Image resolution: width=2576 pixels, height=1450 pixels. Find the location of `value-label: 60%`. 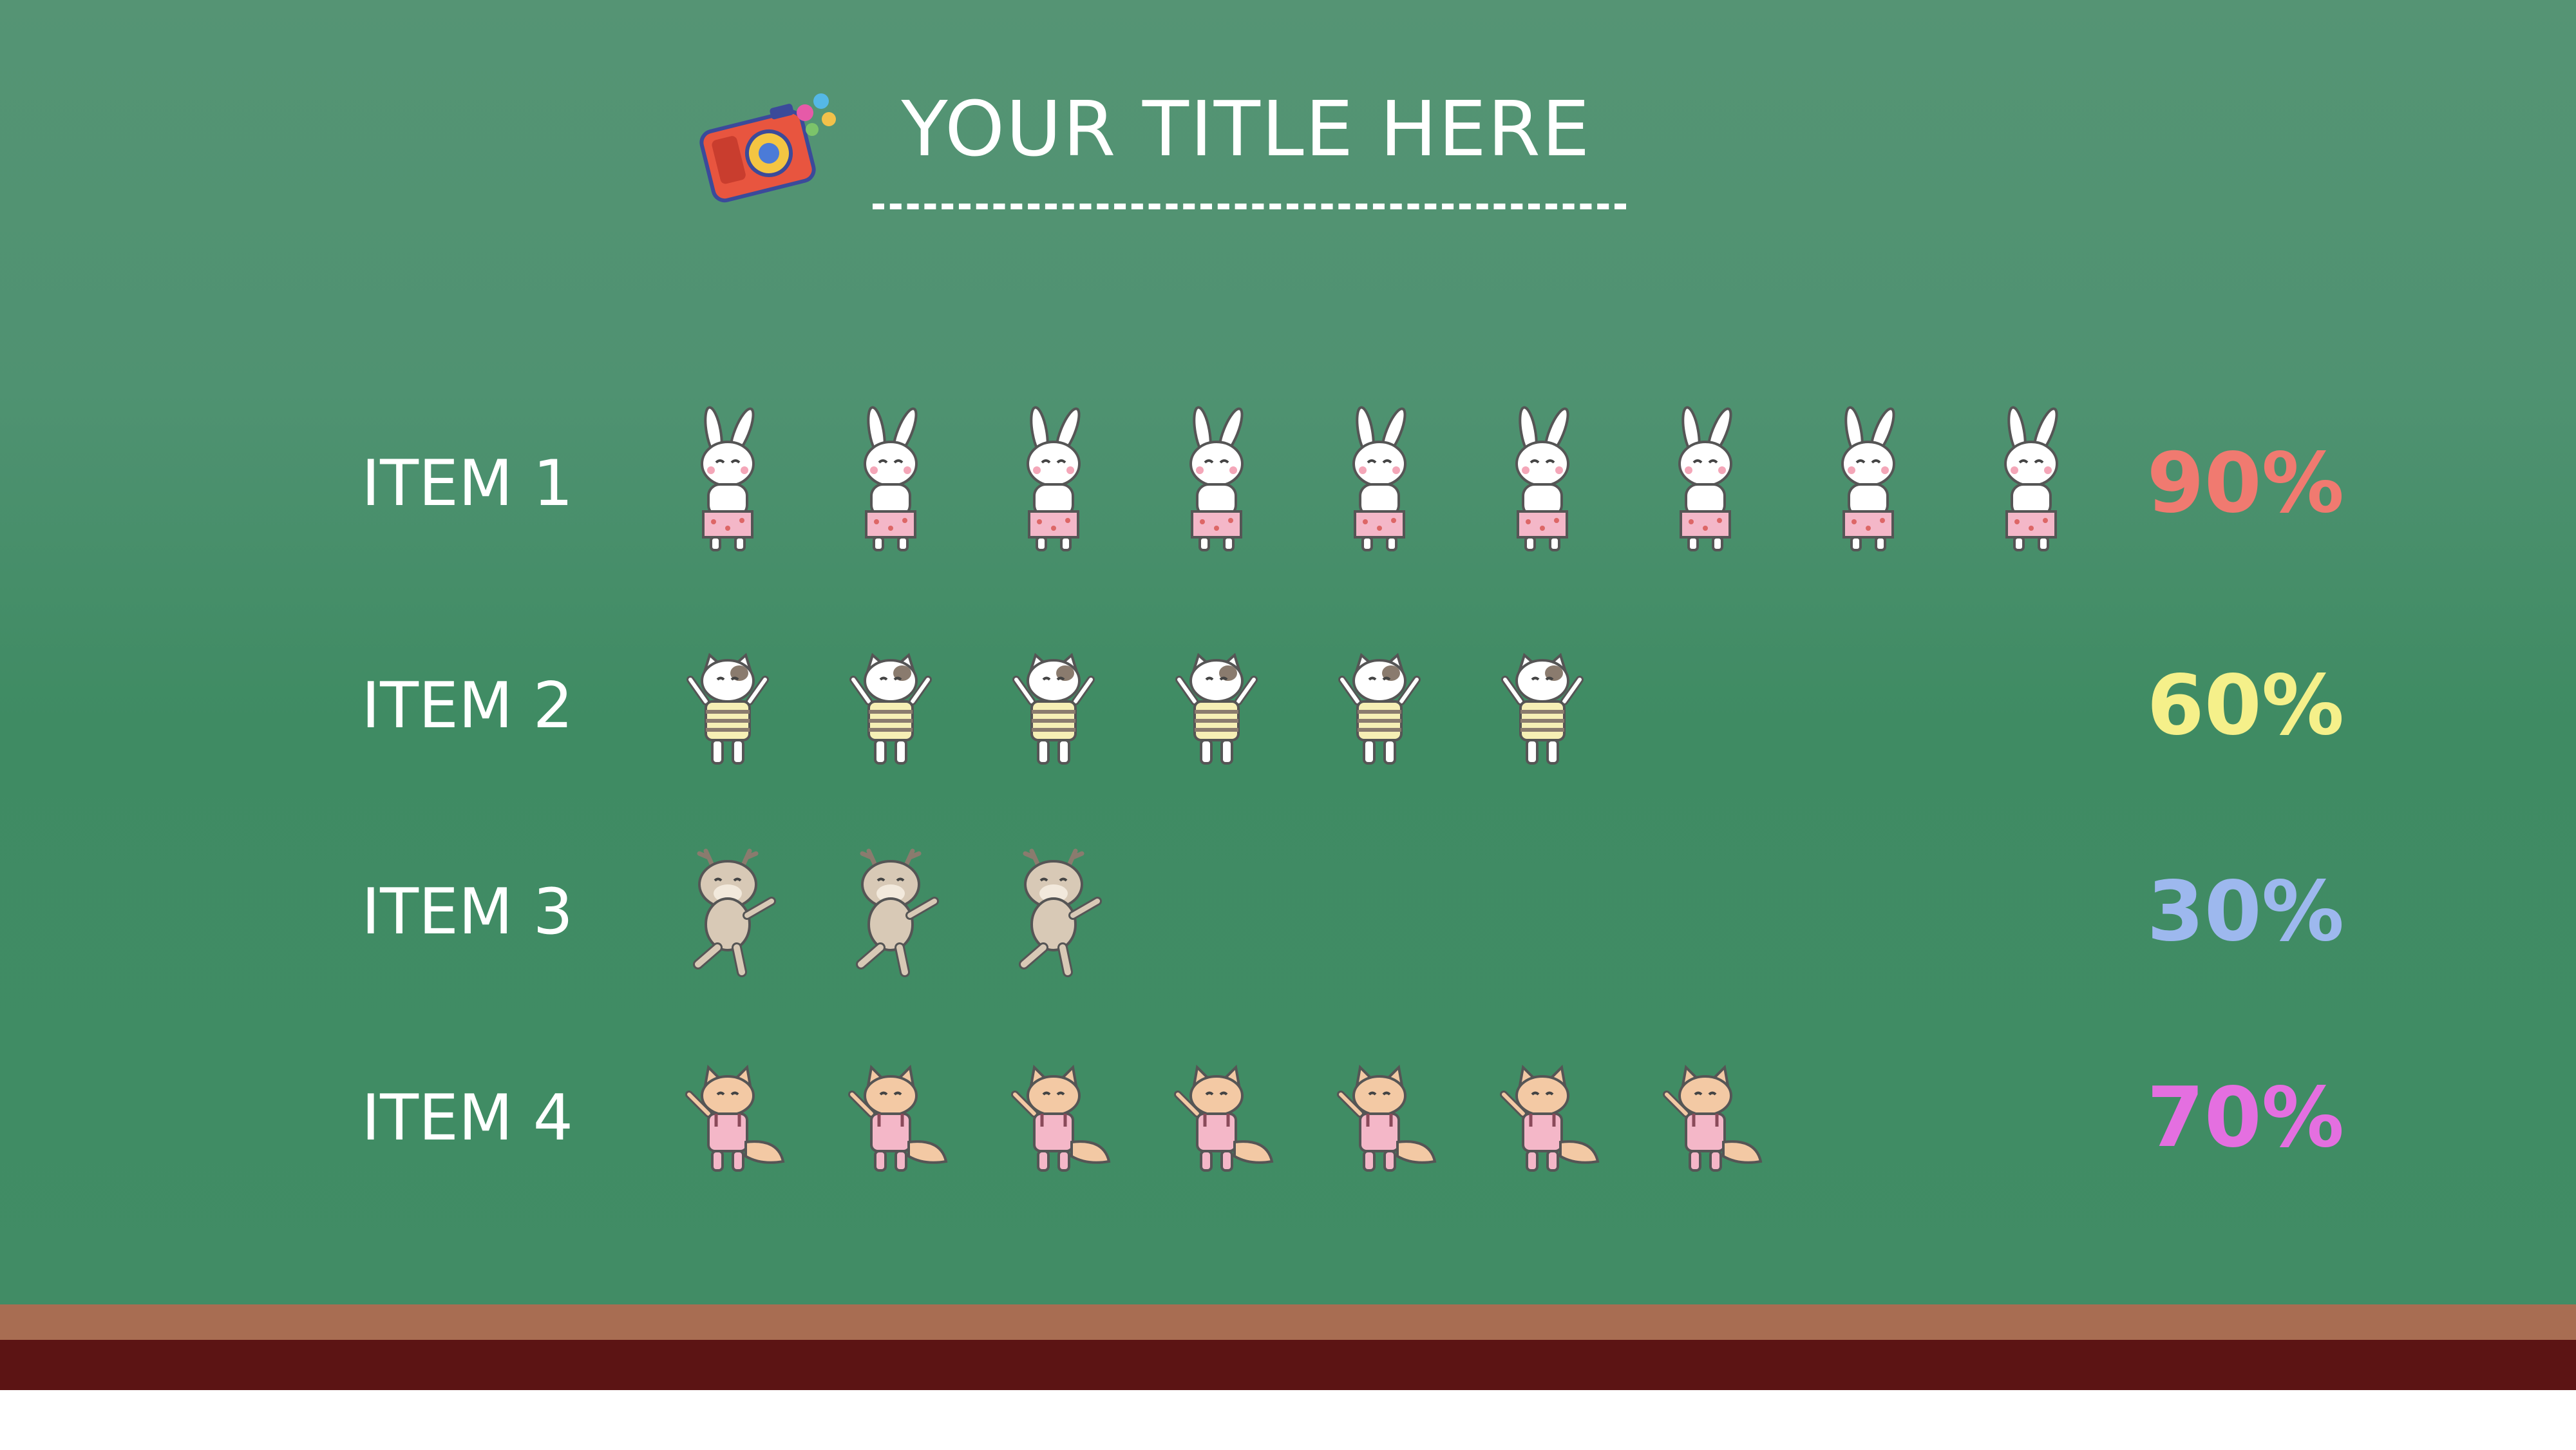

value-label: 60% is located at coordinates (2245, 706).